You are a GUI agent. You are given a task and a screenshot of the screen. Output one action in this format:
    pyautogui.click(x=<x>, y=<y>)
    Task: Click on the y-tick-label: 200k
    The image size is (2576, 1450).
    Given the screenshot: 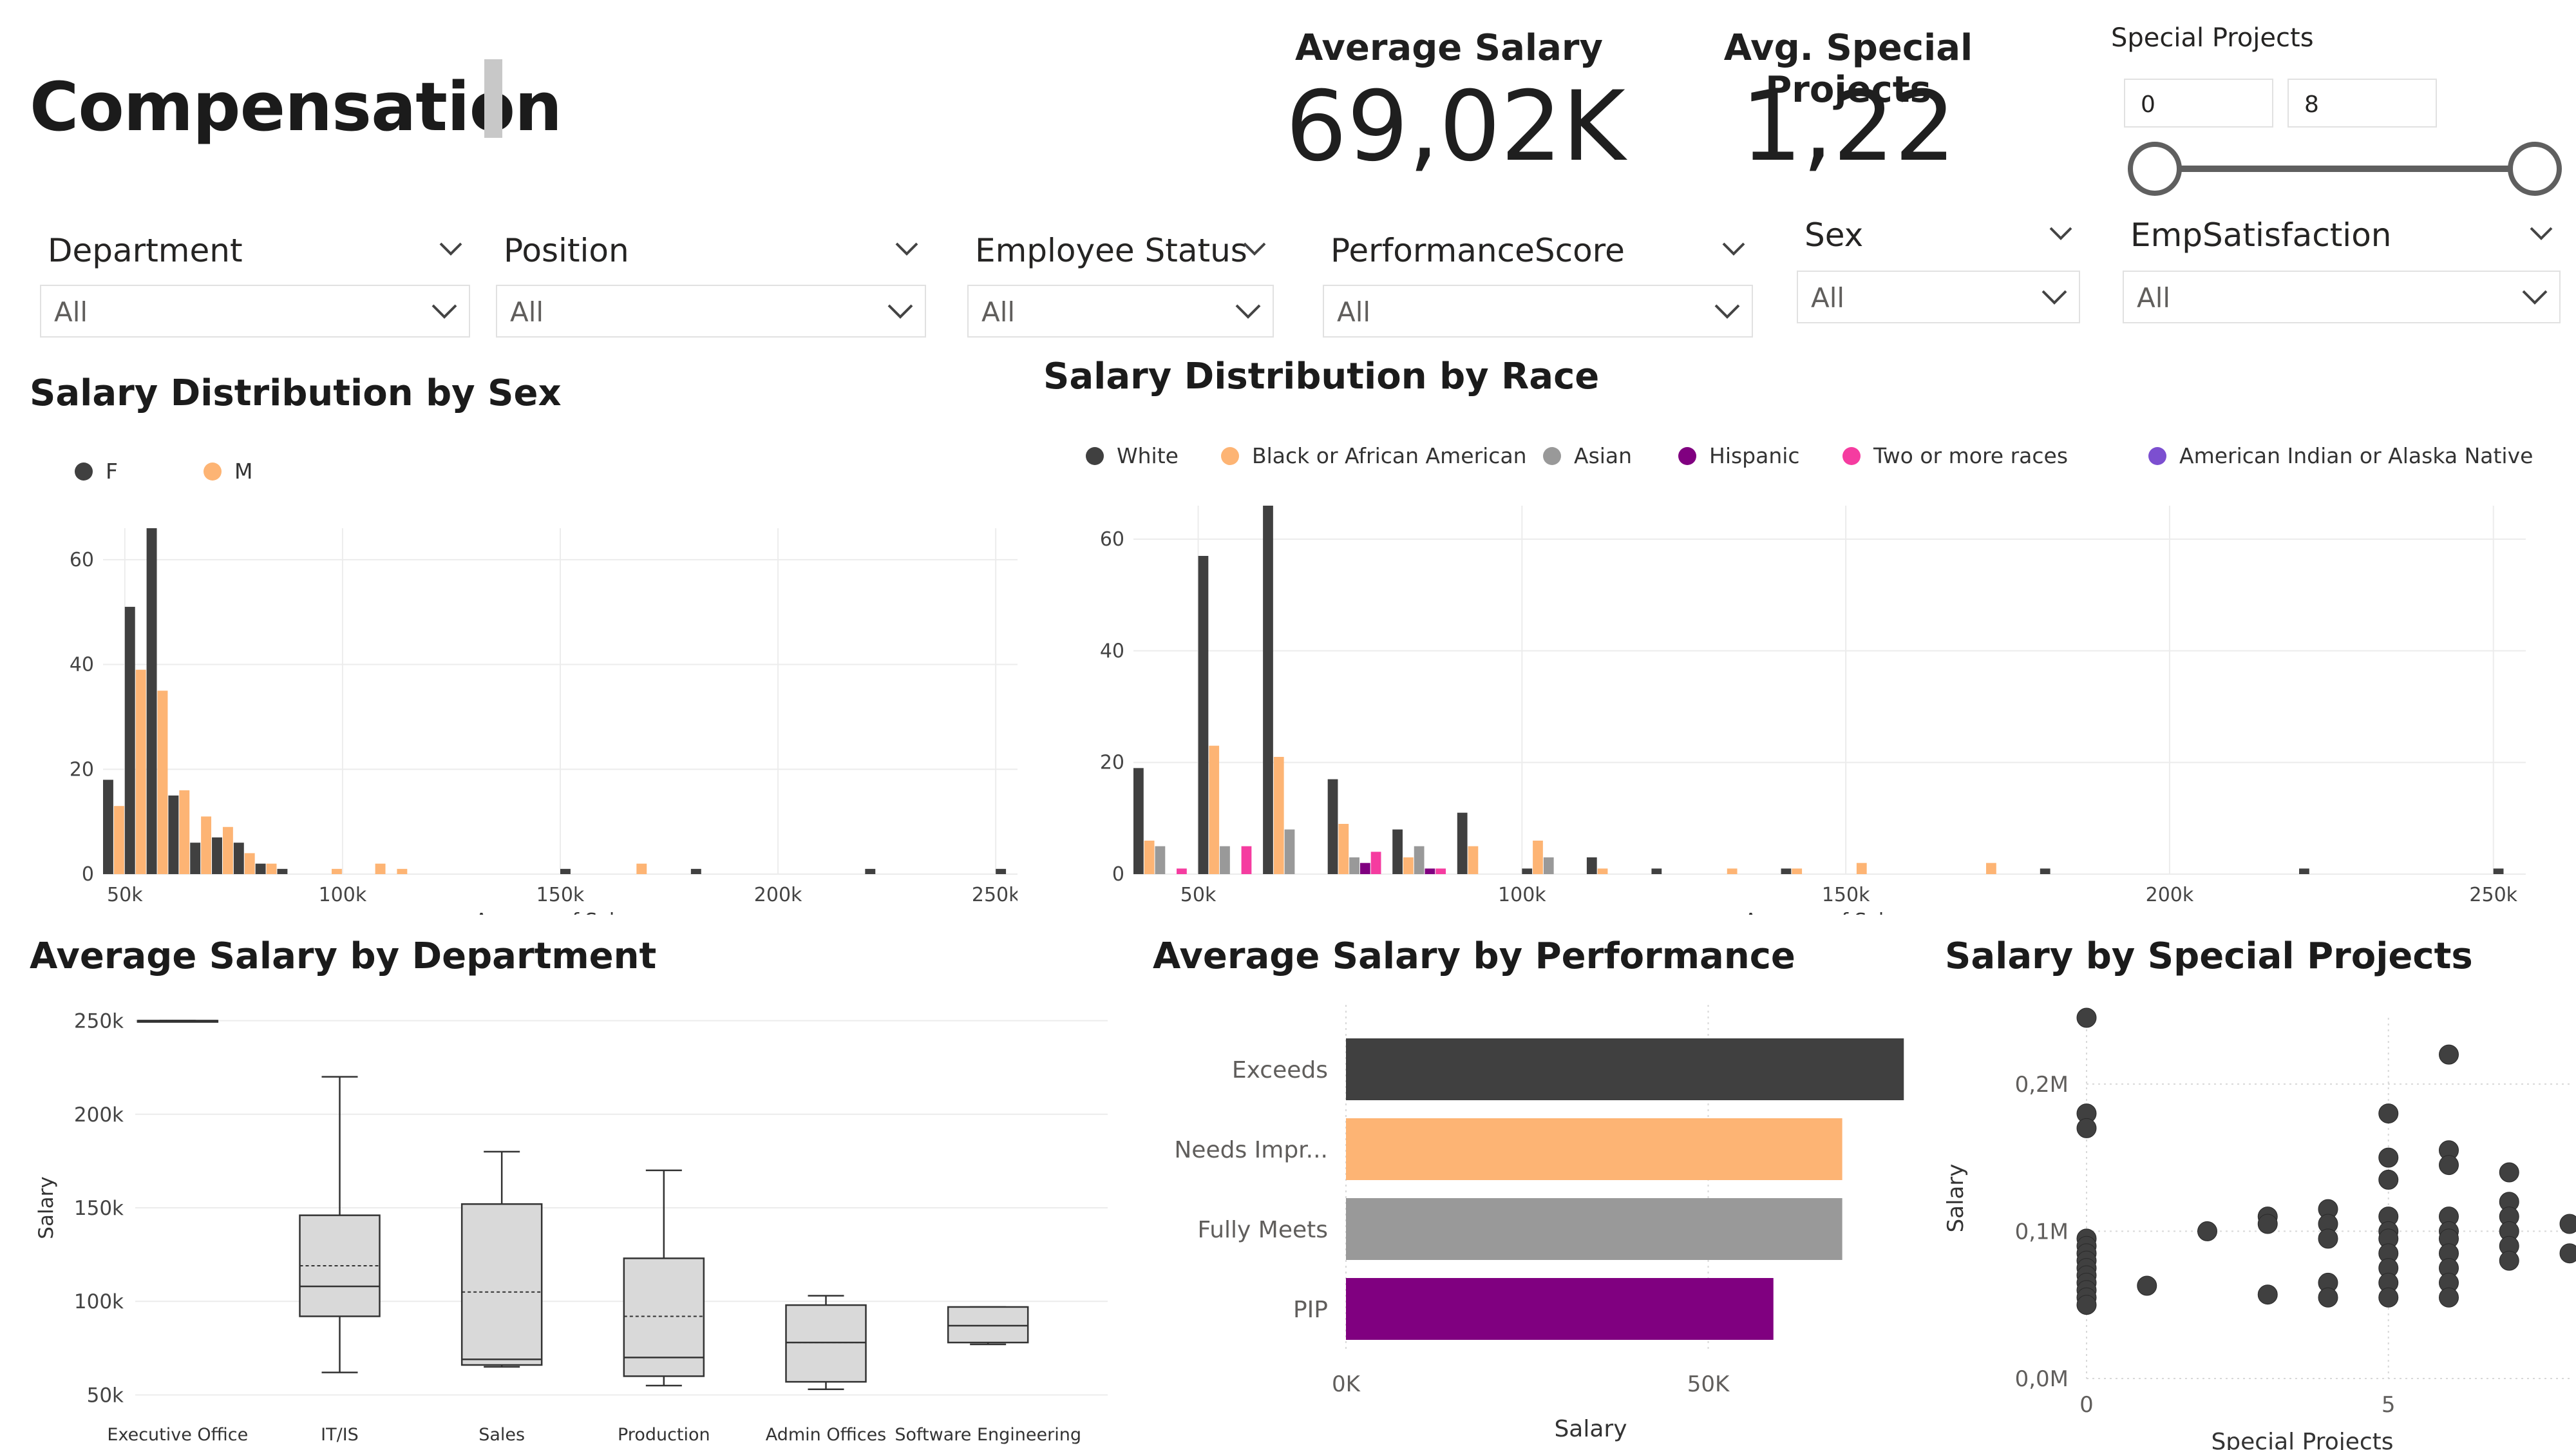 What is the action you would take?
    pyautogui.click(x=99, y=1115)
    